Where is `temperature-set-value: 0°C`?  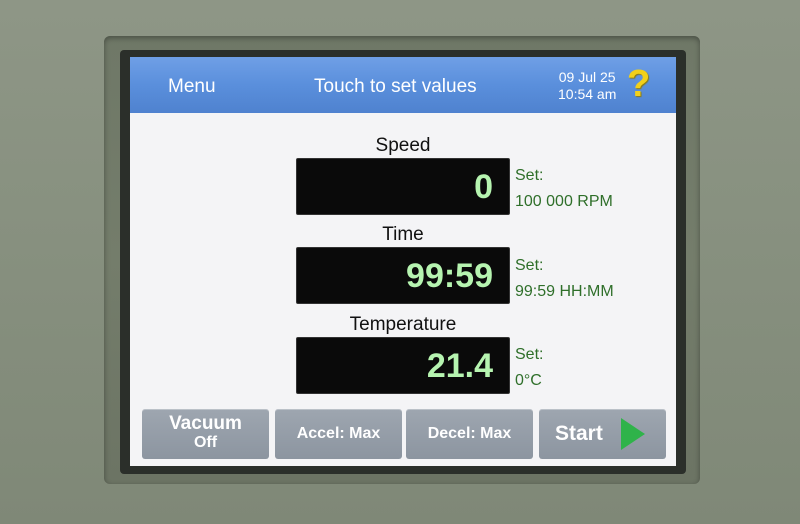 temperature-set-value: 0°C is located at coordinates (528, 380).